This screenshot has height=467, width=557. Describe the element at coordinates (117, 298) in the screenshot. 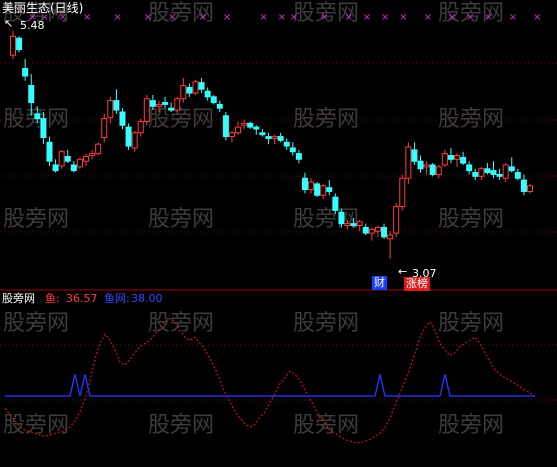

I see `series2-label: 鱼网:` at that location.